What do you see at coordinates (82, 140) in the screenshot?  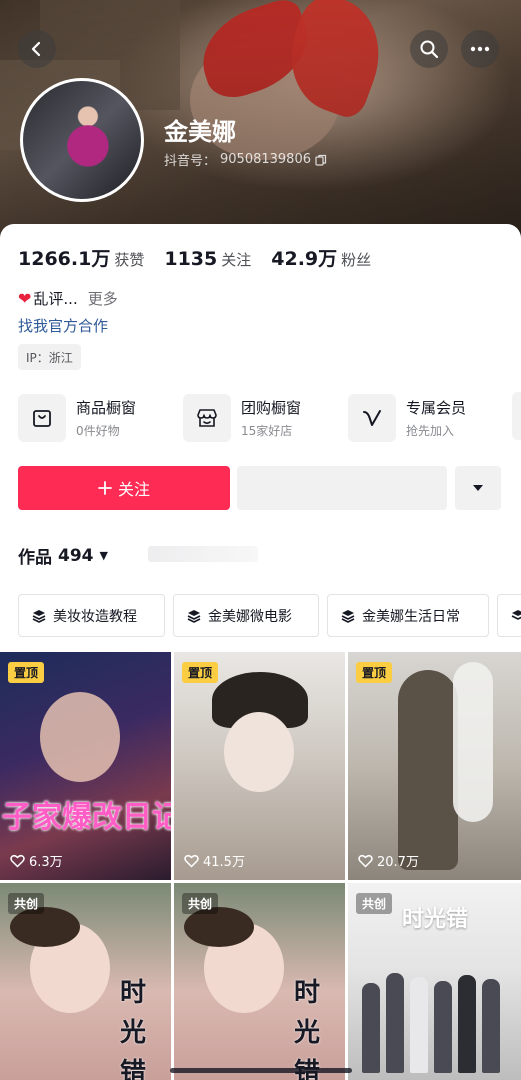 I see `avatar` at bounding box center [82, 140].